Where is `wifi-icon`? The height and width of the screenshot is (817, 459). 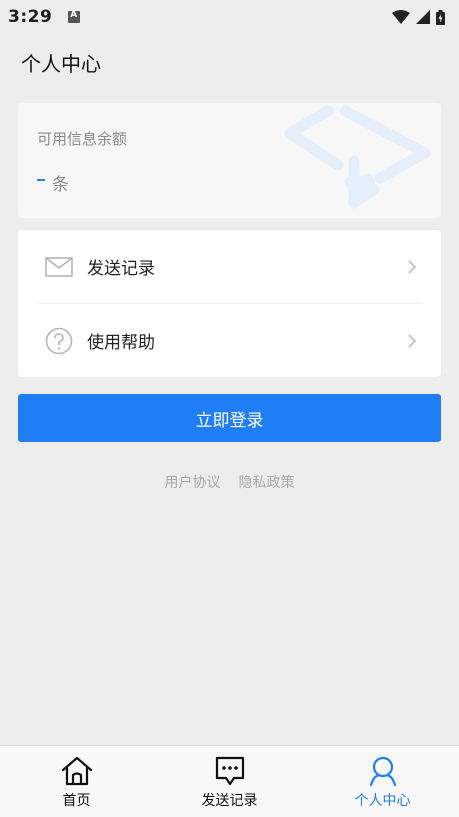
wifi-icon is located at coordinates (401, 17).